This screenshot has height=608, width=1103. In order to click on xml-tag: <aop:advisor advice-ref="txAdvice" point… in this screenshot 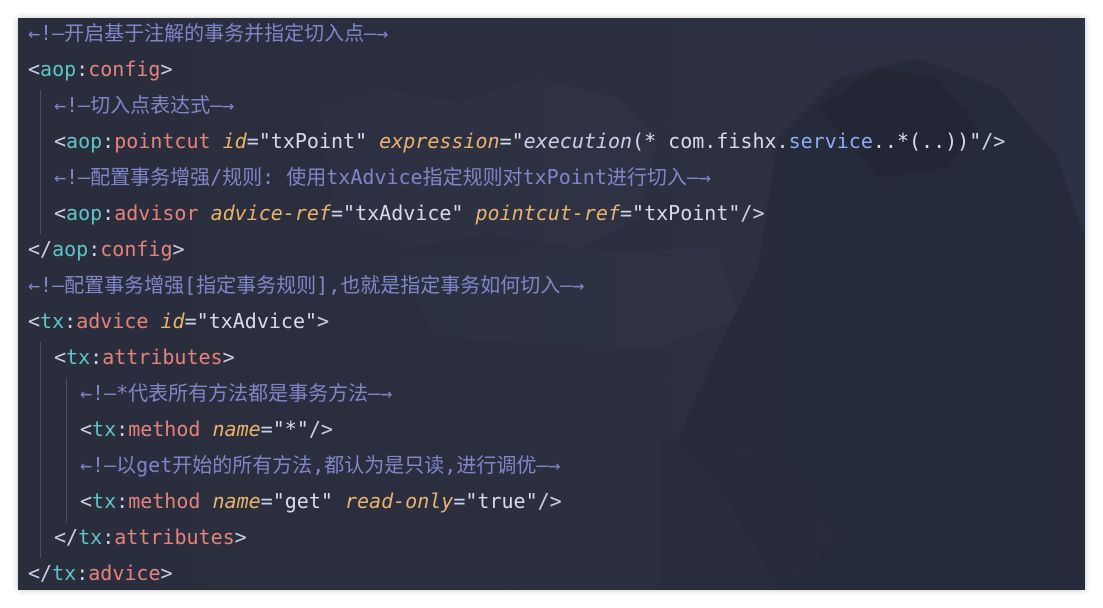, I will do `click(409, 213)`.